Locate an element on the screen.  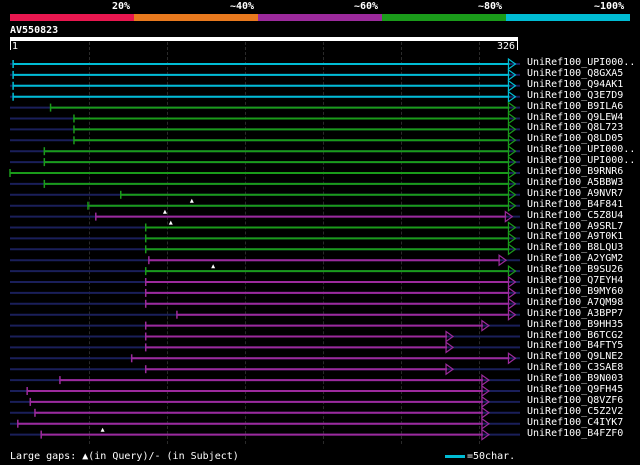
hit-label: UniRef100_B9ILA6 is located at coordinates (575, 106).